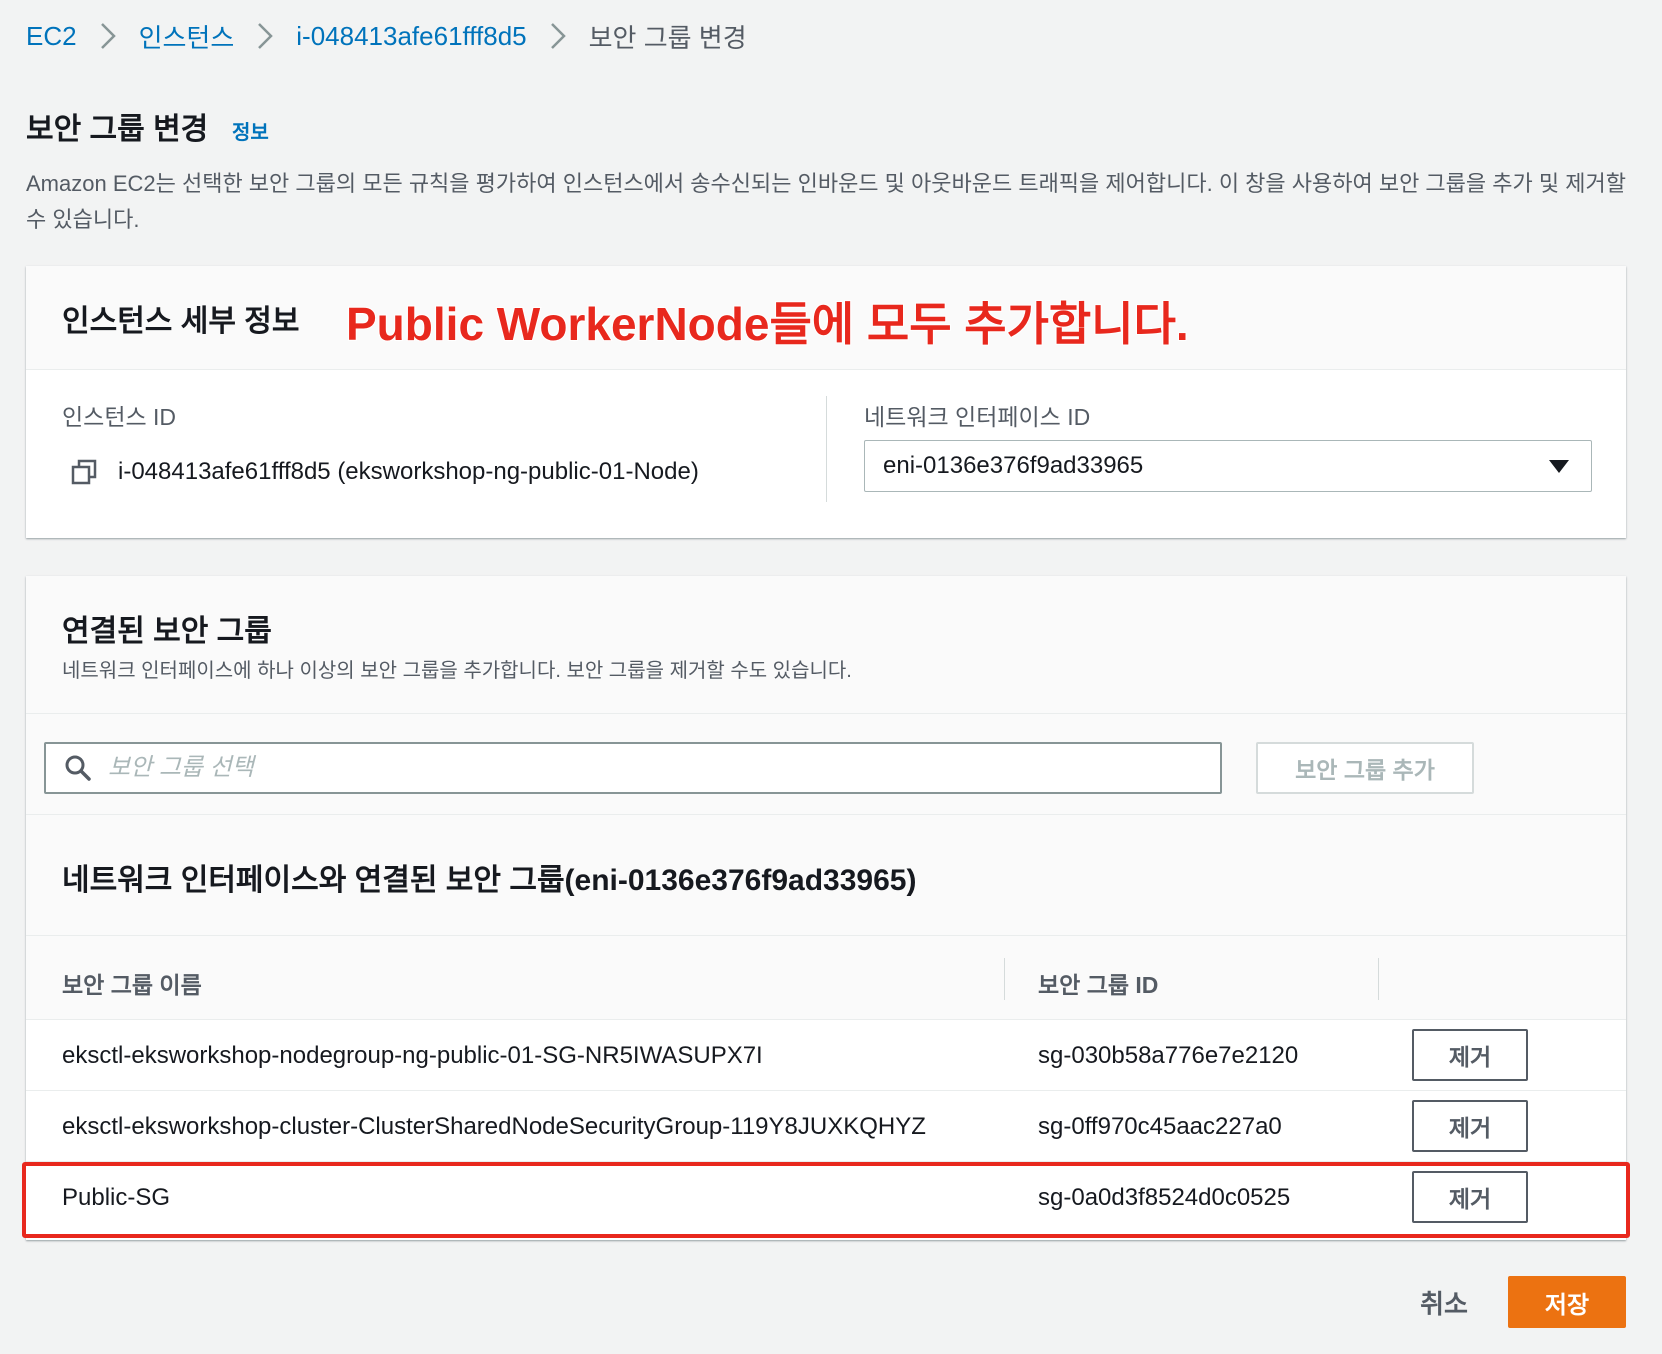  What do you see at coordinates (167, 631) in the screenshot?
I see `security-groups-title: 연결된 보안 그룹` at bounding box center [167, 631].